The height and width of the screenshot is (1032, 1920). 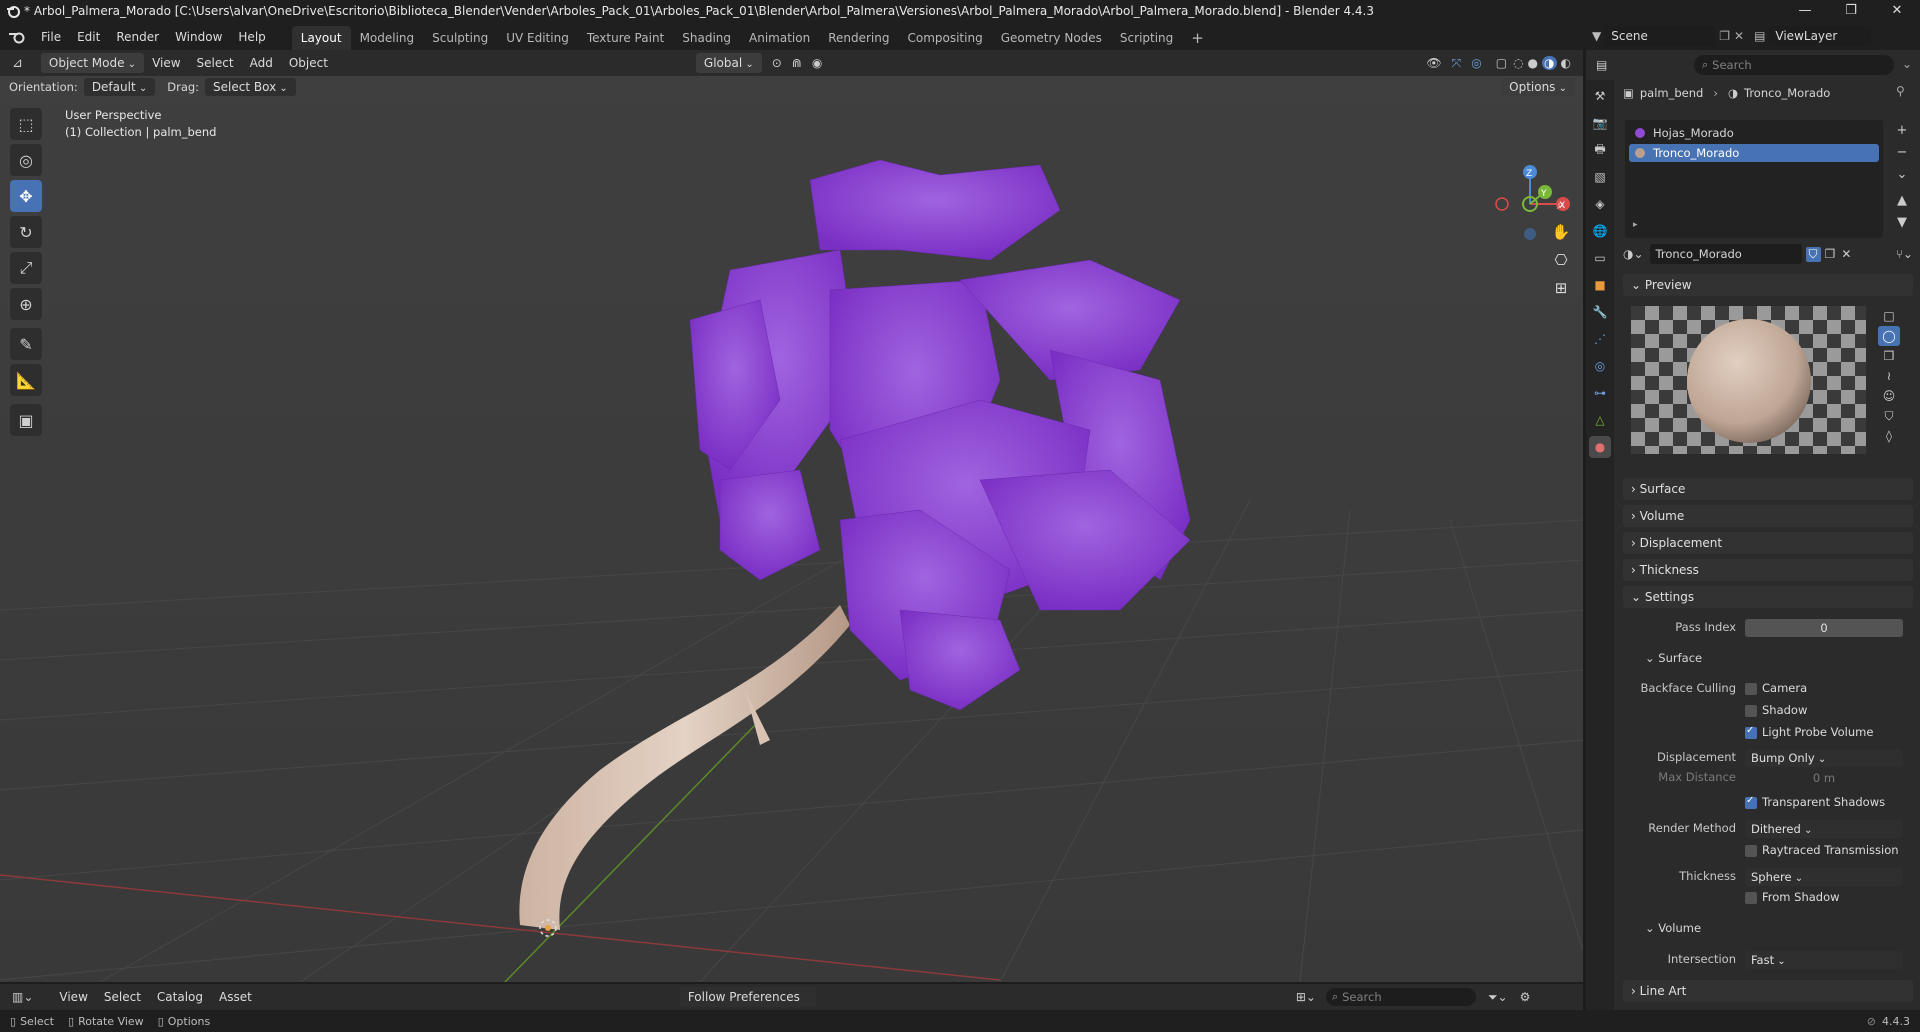 I want to click on gizmo-toggle-icon: ⤧, so click(x=1457, y=63).